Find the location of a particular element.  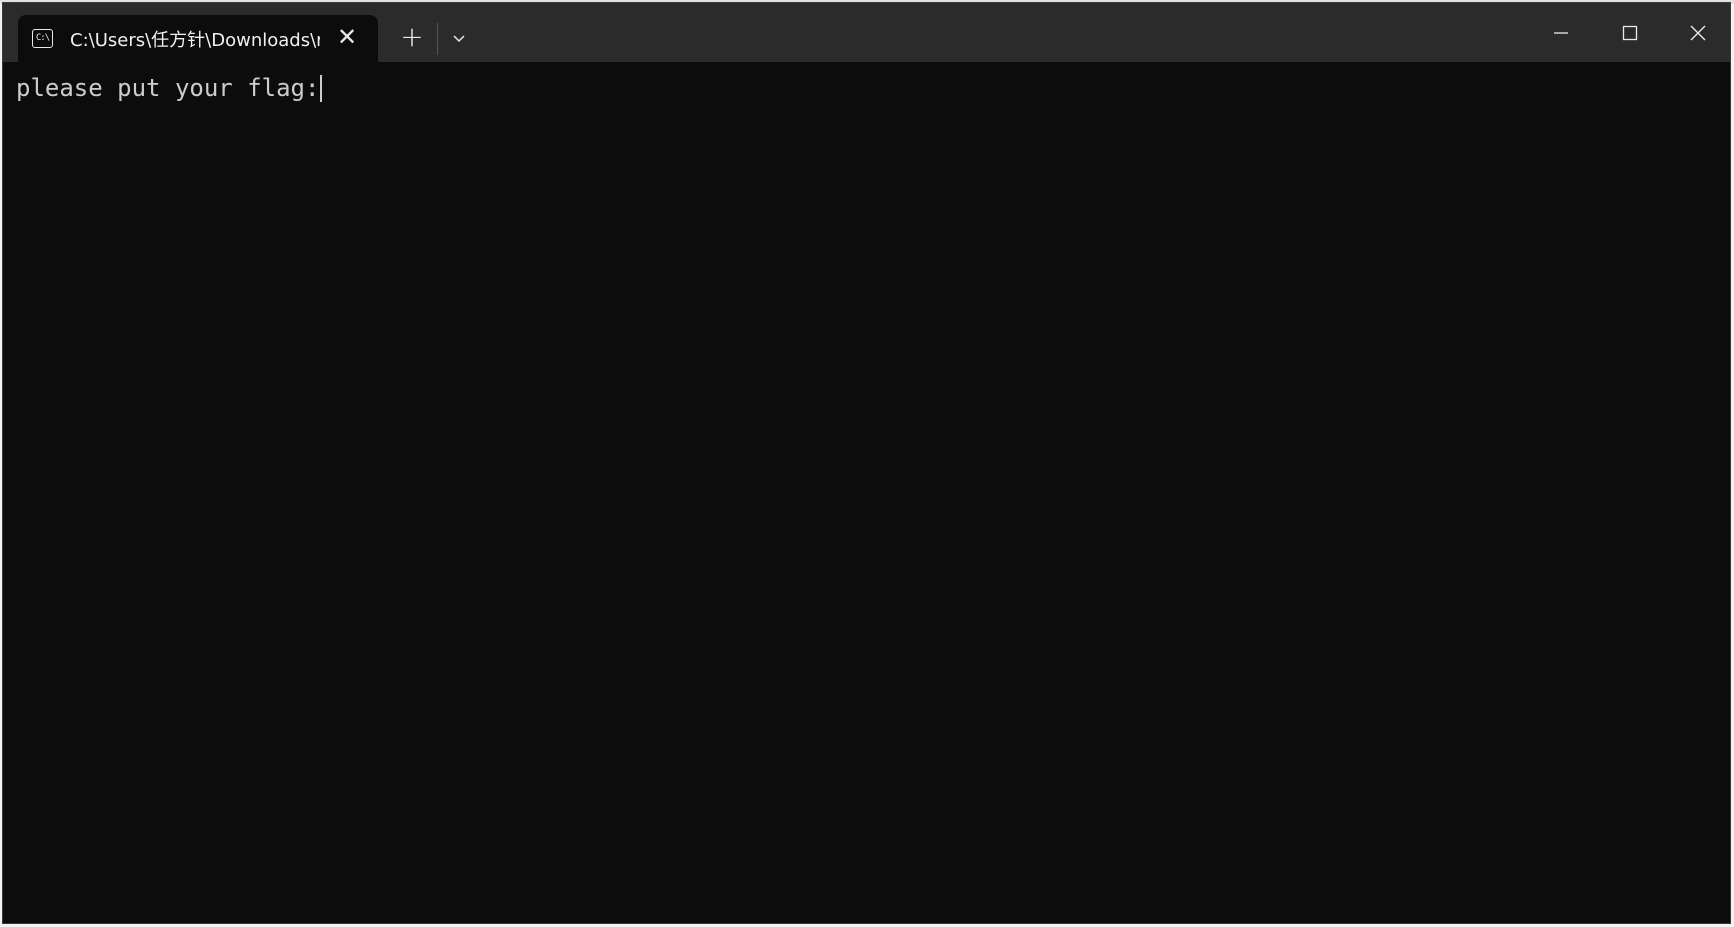

maximize-icon is located at coordinates (1630, 32).